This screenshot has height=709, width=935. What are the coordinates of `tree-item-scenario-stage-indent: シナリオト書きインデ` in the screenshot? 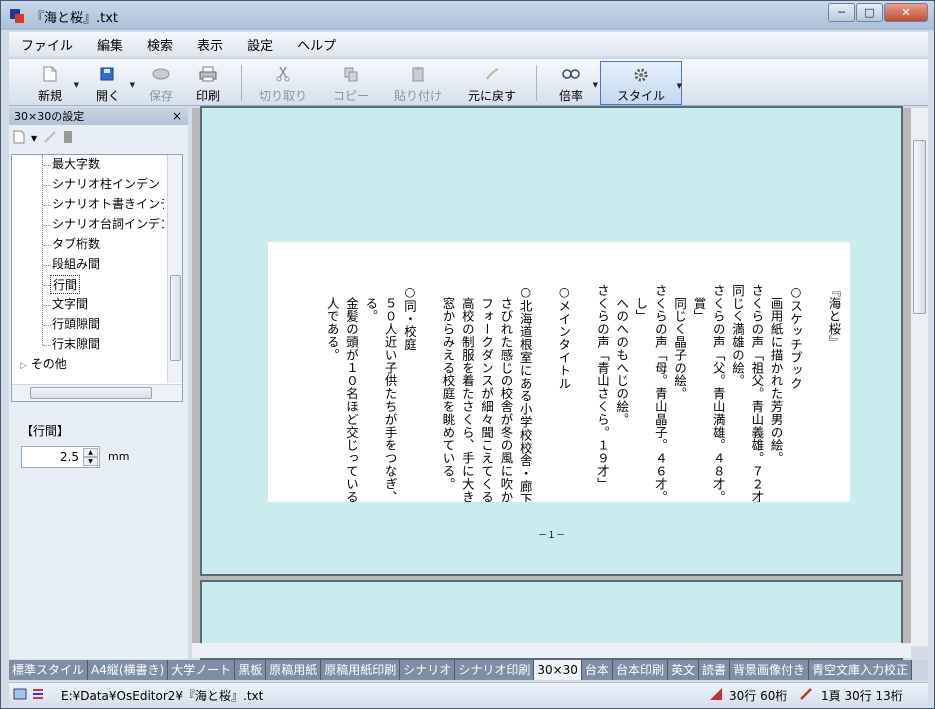 It's located at (108, 204).